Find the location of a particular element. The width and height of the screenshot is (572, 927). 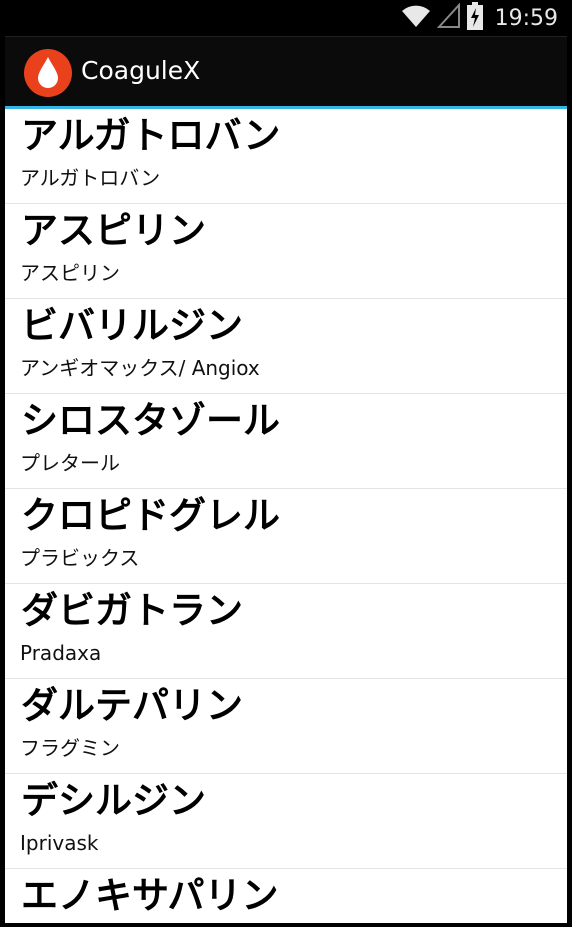

status-bar: 19:59 is located at coordinates (286, 18).